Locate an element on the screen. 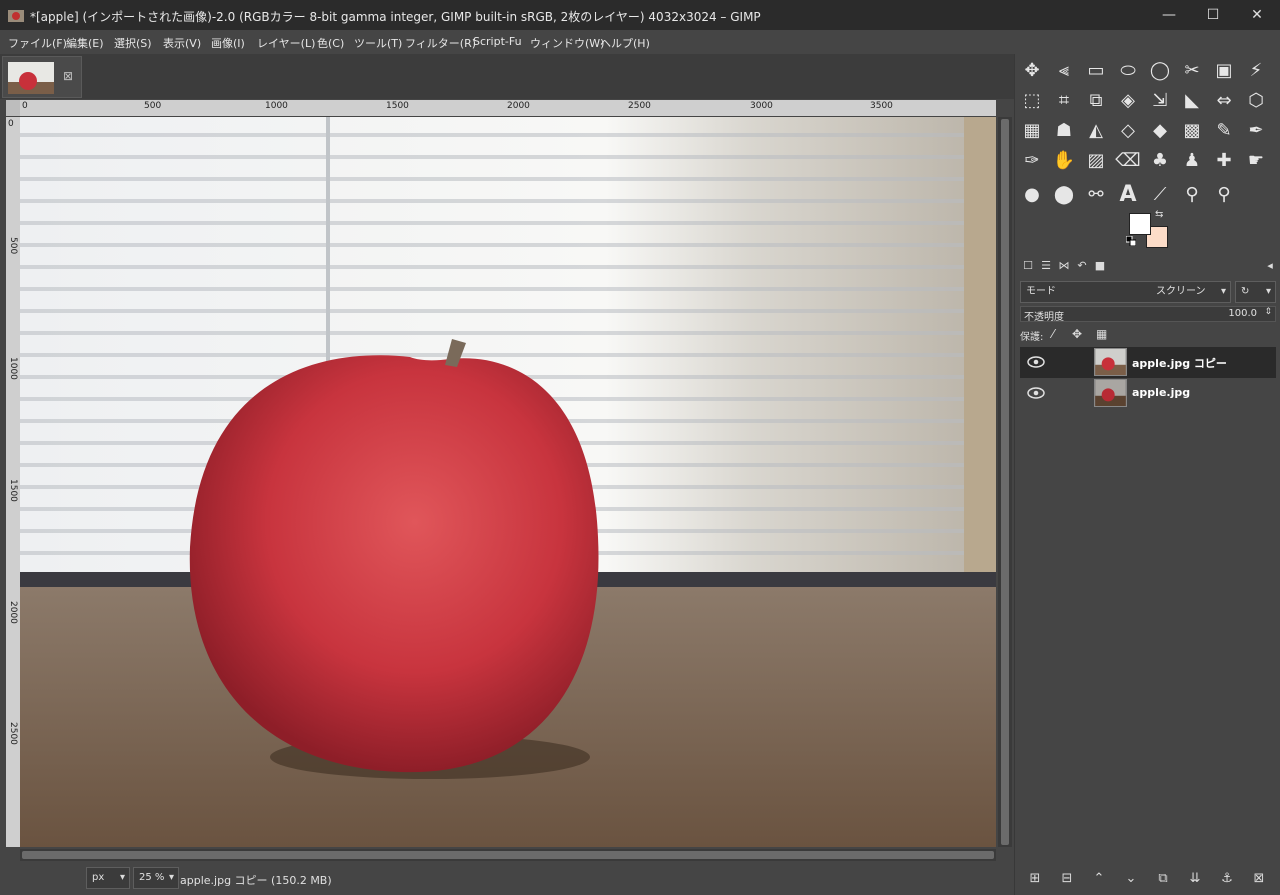  dodge-icon: ● is located at coordinates (1032, 194).